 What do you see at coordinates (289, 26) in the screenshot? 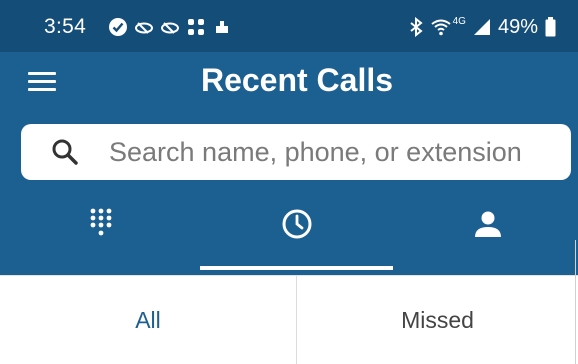
I see `status-bar: 3:54 4G 49%` at bounding box center [289, 26].